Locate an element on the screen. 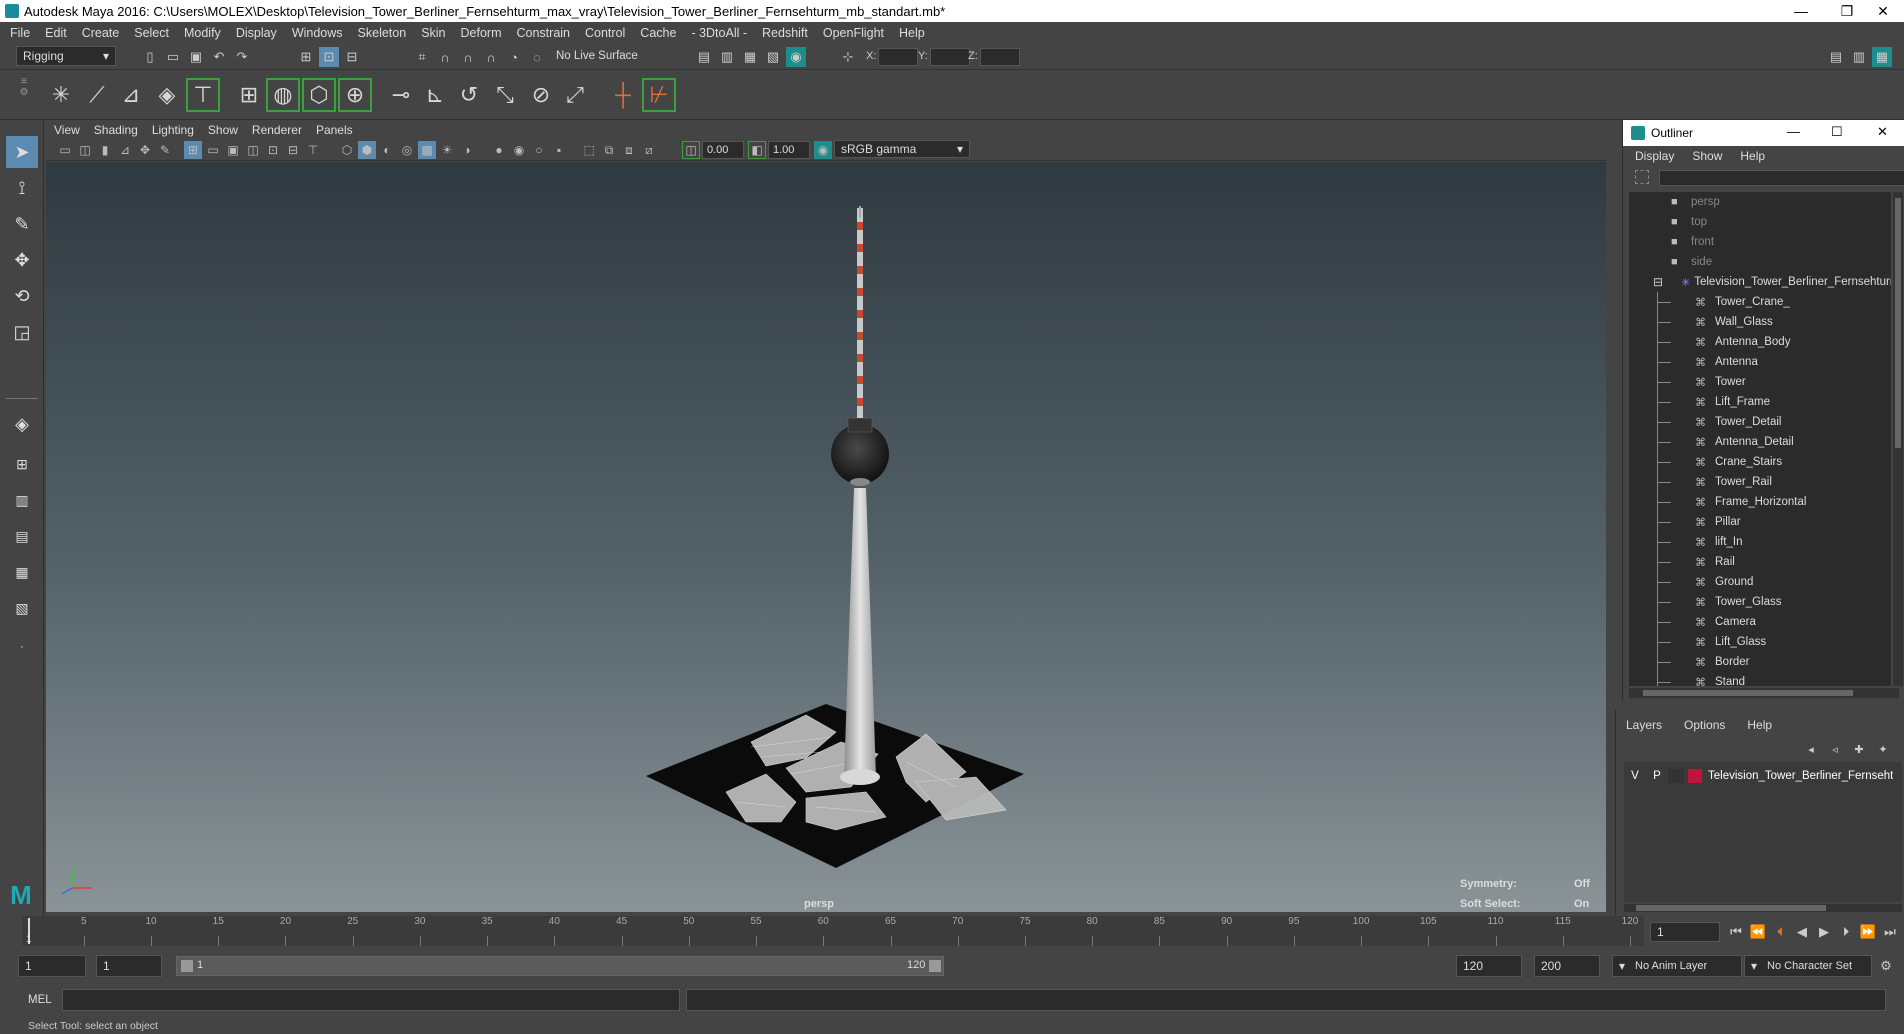 Image resolution: width=1904 pixels, height=1034 pixels. move-layer-up-icon: ◂ is located at coordinates (1811, 749).